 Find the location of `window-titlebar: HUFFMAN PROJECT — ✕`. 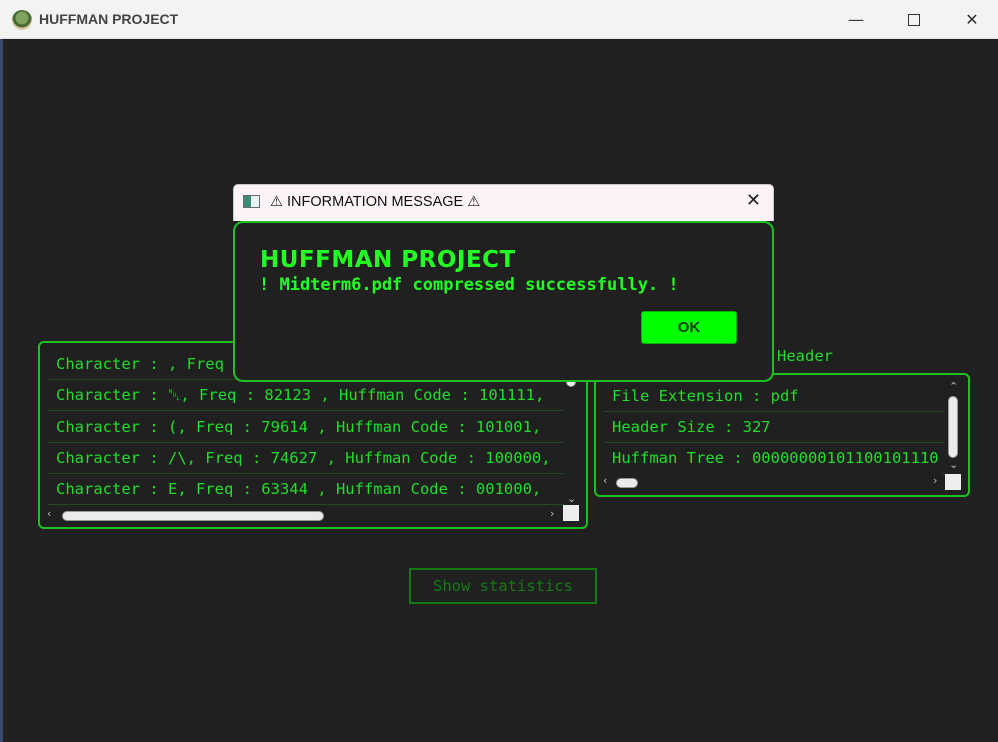

window-titlebar: HUFFMAN PROJECT — ✕ is located at coordinates (499, 19).